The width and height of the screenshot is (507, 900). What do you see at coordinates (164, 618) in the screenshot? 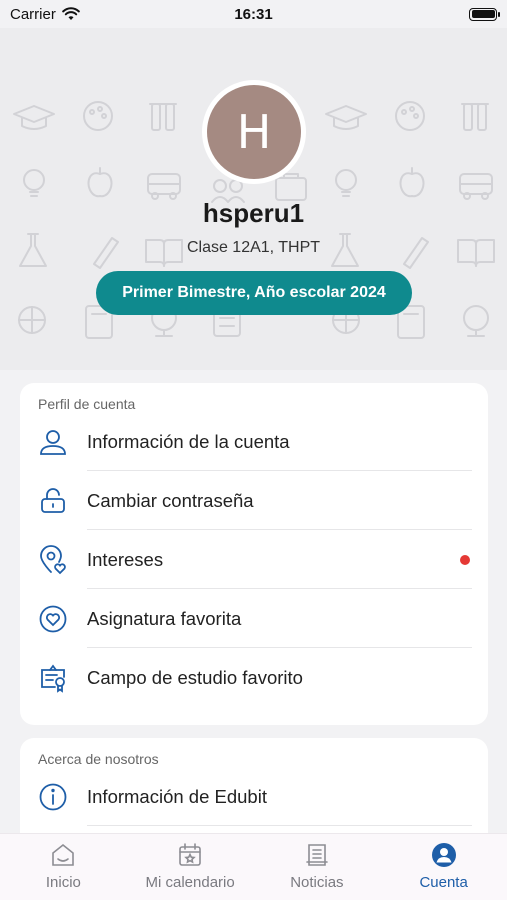
I see `menu-item-label: Asignatura favorita` at bounding box center [164, 618].